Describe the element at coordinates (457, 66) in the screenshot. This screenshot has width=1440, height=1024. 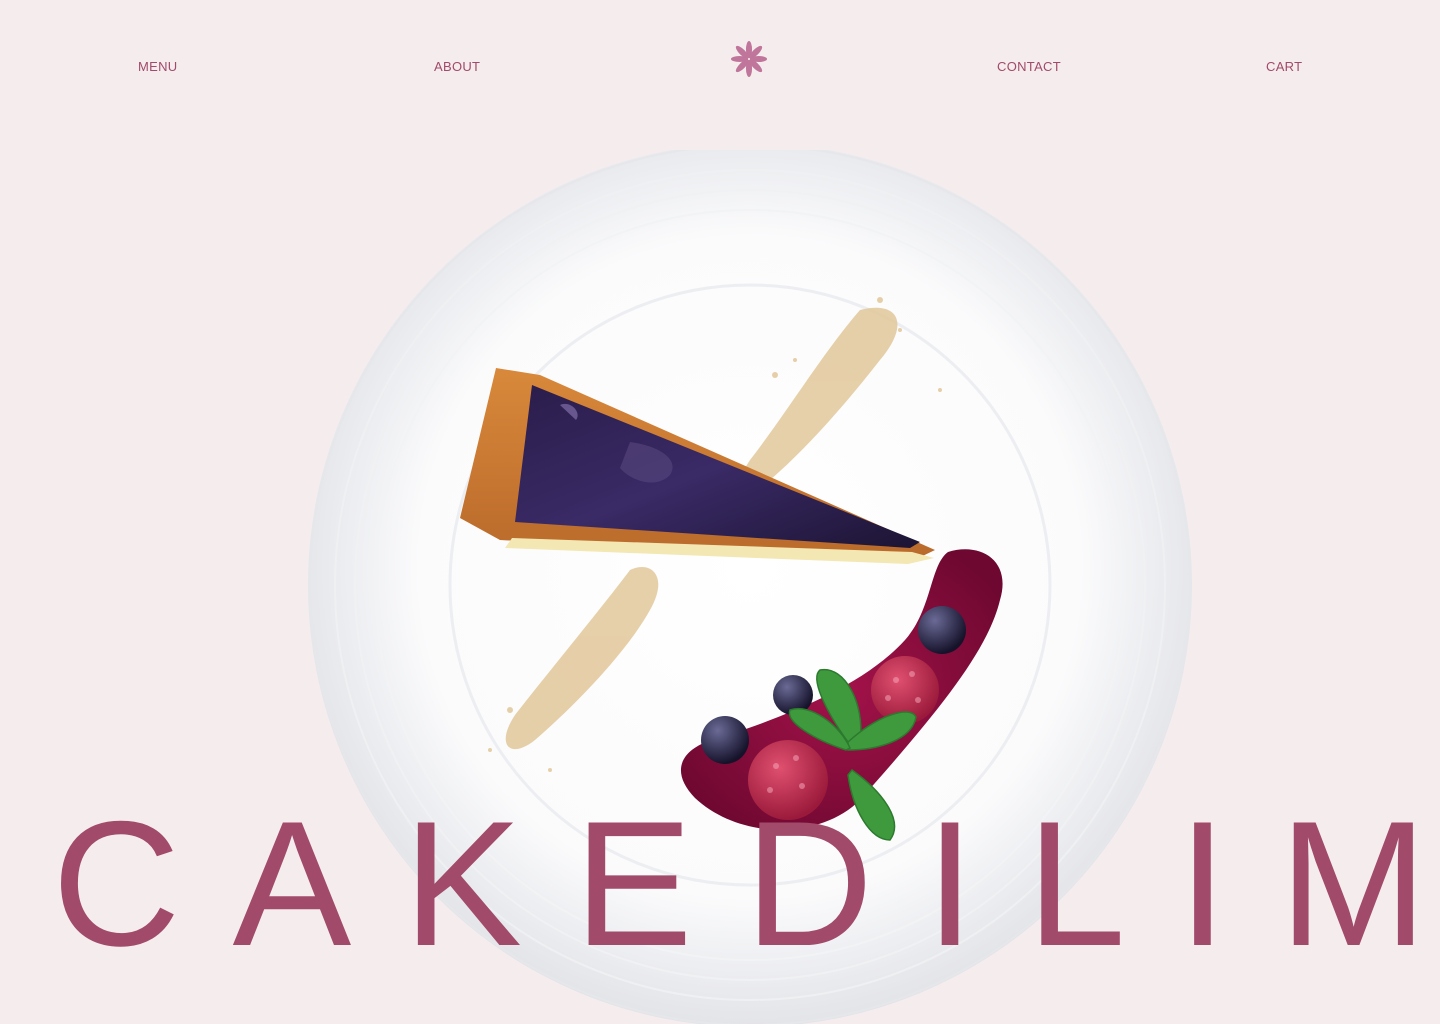
I see `nav-about-link: ABOUT` at that location.